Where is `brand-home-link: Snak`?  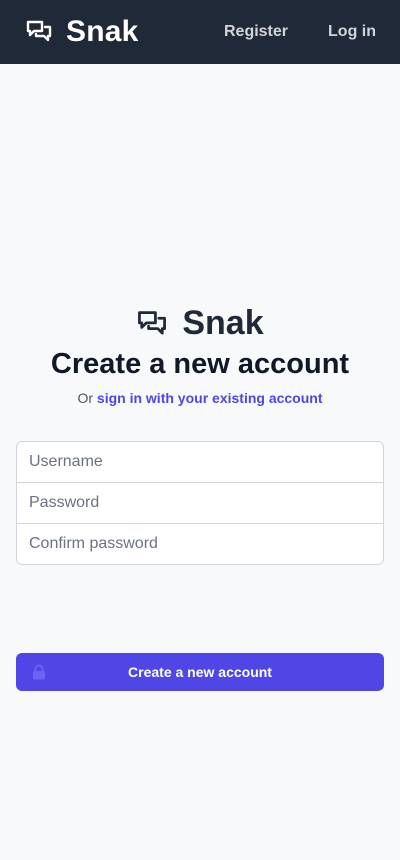 brand-home-link: Snak is located at coordinates (82, 32).